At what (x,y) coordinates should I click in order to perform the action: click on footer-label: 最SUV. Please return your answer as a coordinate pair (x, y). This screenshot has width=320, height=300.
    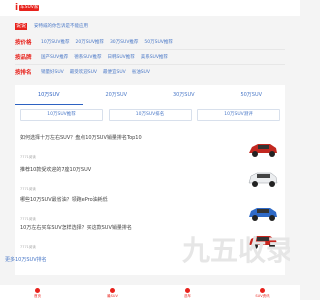
    Looking at the image, I should click on (112, 295).